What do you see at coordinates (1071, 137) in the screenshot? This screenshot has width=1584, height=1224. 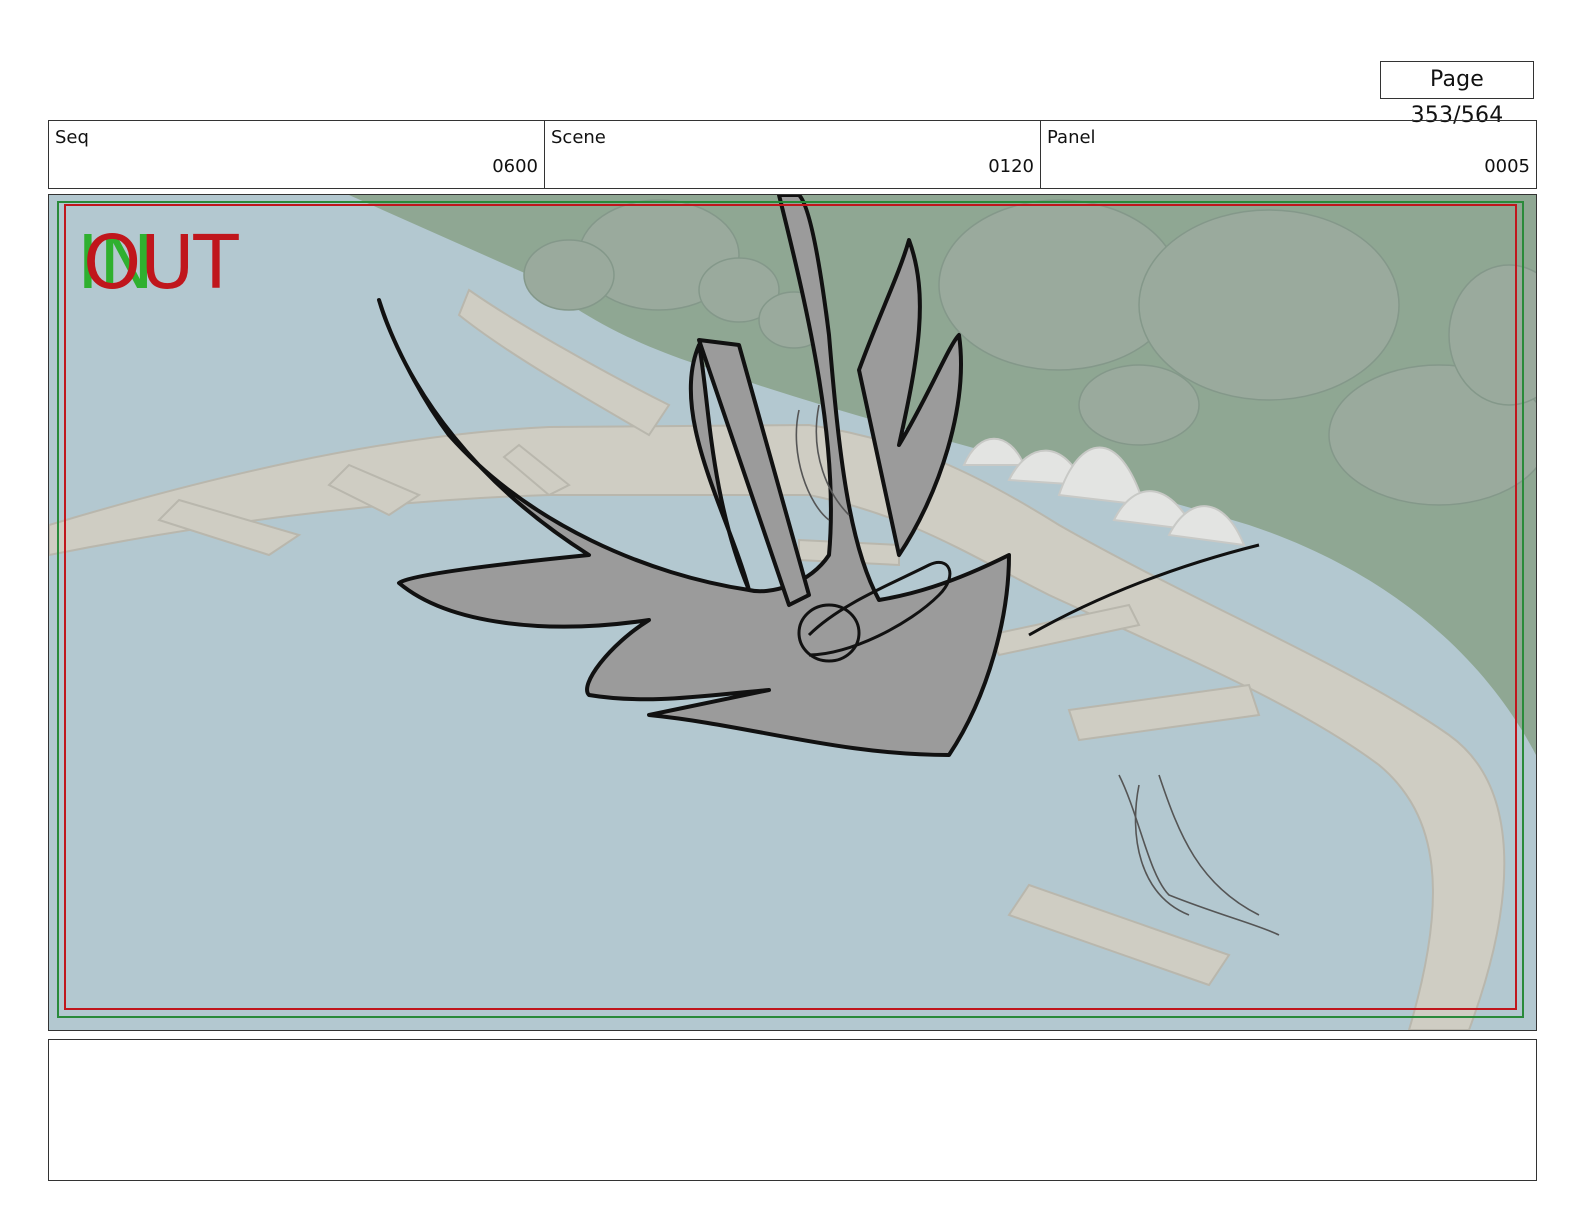 I see `panel-label: Panel` at bounding box center [1071, 137].